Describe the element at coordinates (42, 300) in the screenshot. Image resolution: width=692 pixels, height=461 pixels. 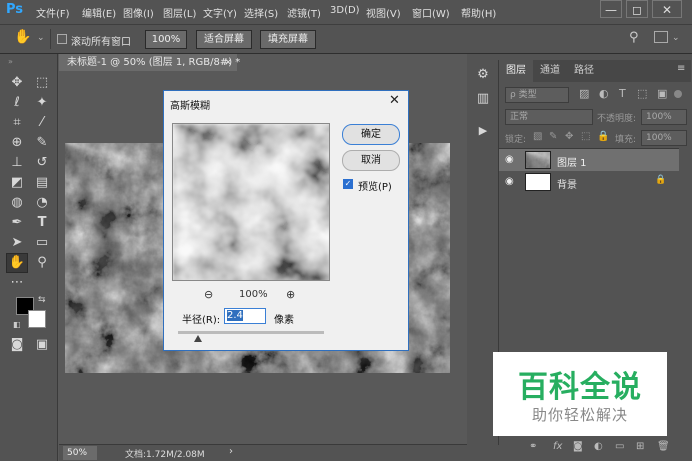
I see `swap-colors-icon: ⇆` at that location.